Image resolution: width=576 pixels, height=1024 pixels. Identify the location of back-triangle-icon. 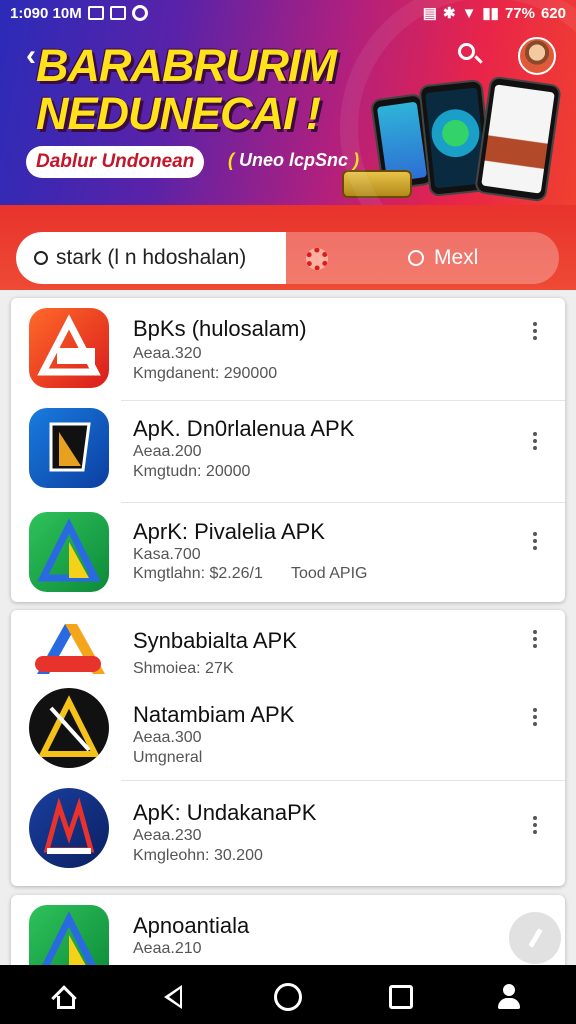
(174, 997).